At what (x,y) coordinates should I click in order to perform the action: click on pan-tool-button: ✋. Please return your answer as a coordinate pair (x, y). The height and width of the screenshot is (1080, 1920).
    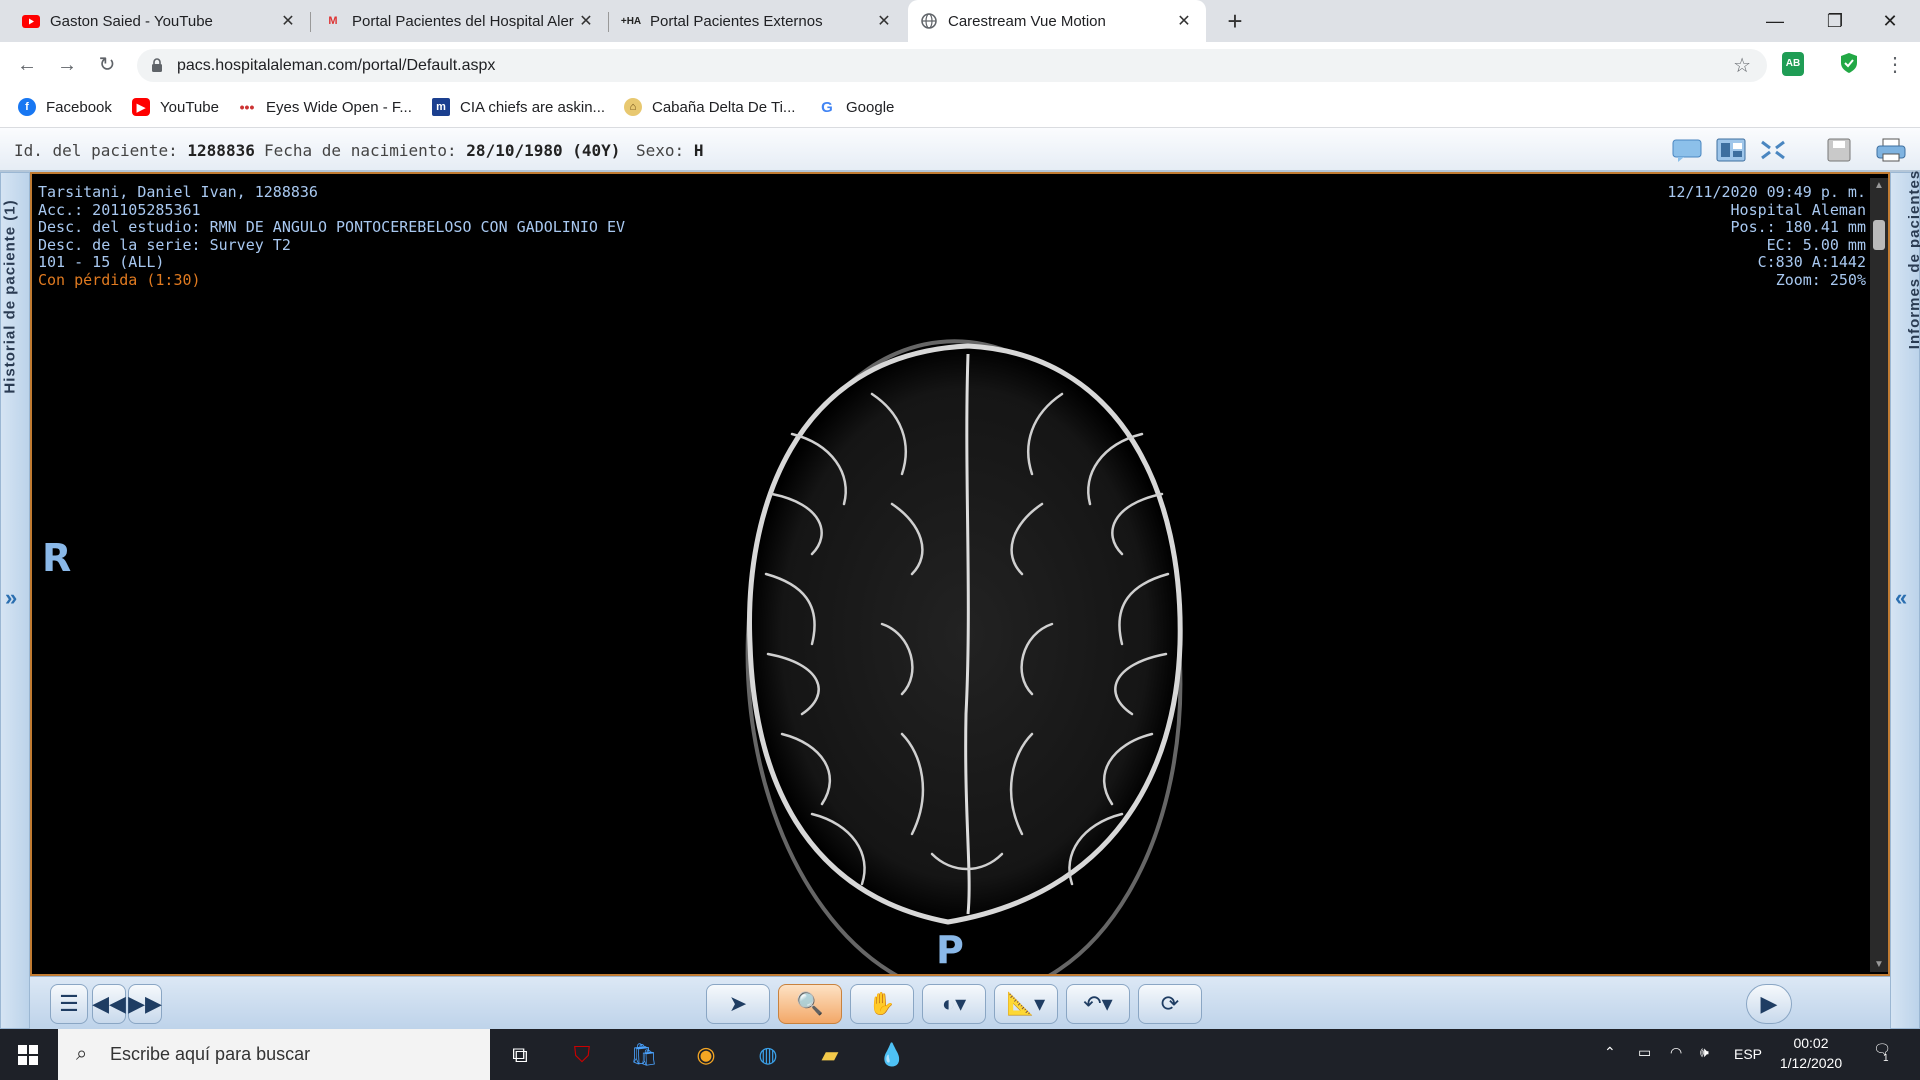
    Looking at the image, I should click on (882, 1004).